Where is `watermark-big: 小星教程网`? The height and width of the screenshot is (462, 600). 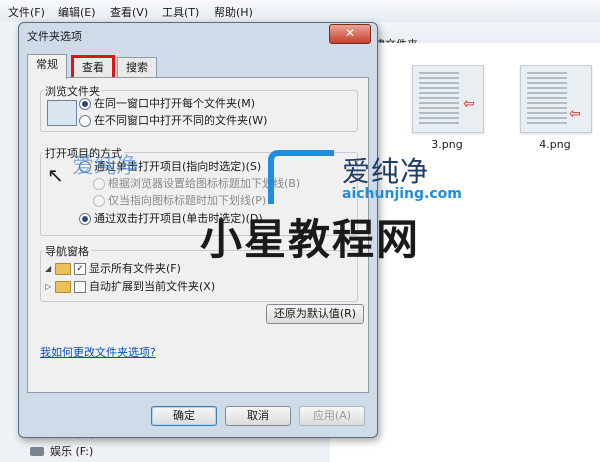
watermark-big: 小星教程网 is located at coordinates (310, 239).